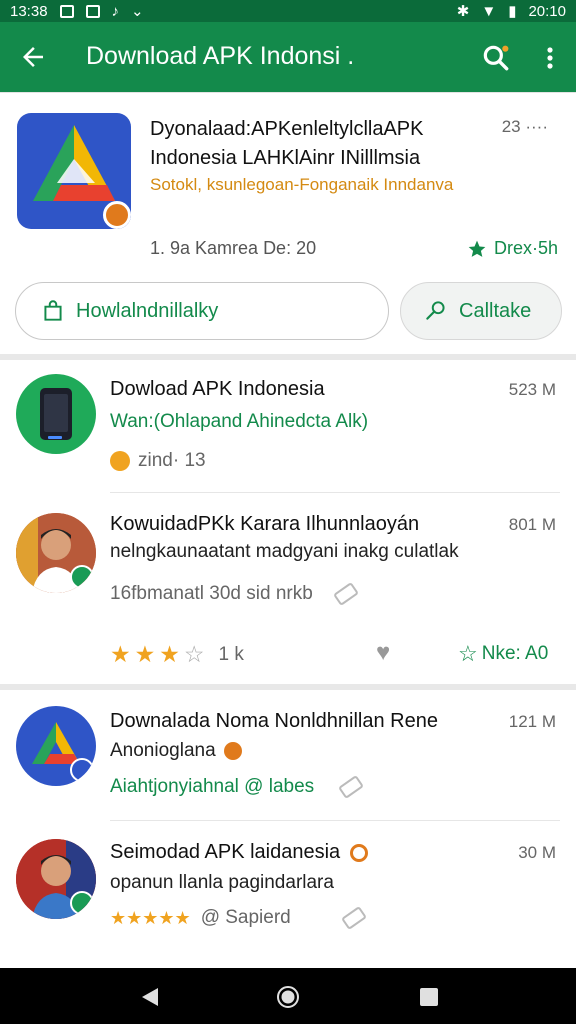 The image size is (576, 1024). Describe the element at coordinates (115, 11) in the screenshot. I see `music-note-icon: ♪` at that location.